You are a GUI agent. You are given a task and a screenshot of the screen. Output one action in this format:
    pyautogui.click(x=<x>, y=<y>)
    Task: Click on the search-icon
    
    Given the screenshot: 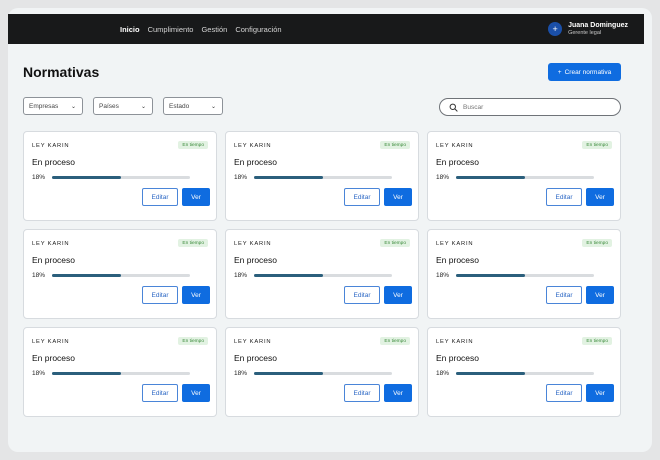 What is the action you would take?
    pyautogui.click(x=453, y=107)
    